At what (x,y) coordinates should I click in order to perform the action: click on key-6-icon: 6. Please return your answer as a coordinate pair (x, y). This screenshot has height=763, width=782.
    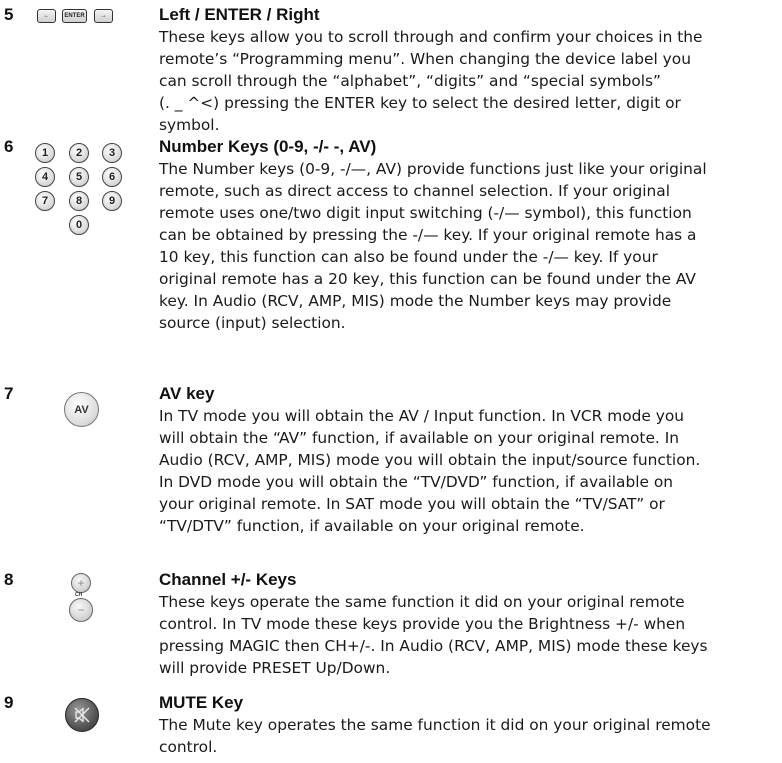
    Looking at the image, I should click on (112, 177).